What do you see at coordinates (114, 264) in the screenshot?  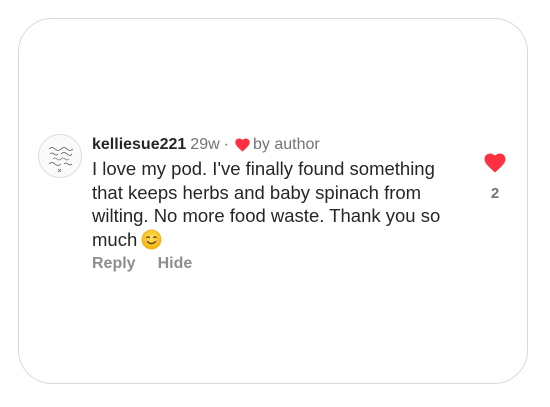 I see `reply-button: Reply` at bounding box center [114, 264].